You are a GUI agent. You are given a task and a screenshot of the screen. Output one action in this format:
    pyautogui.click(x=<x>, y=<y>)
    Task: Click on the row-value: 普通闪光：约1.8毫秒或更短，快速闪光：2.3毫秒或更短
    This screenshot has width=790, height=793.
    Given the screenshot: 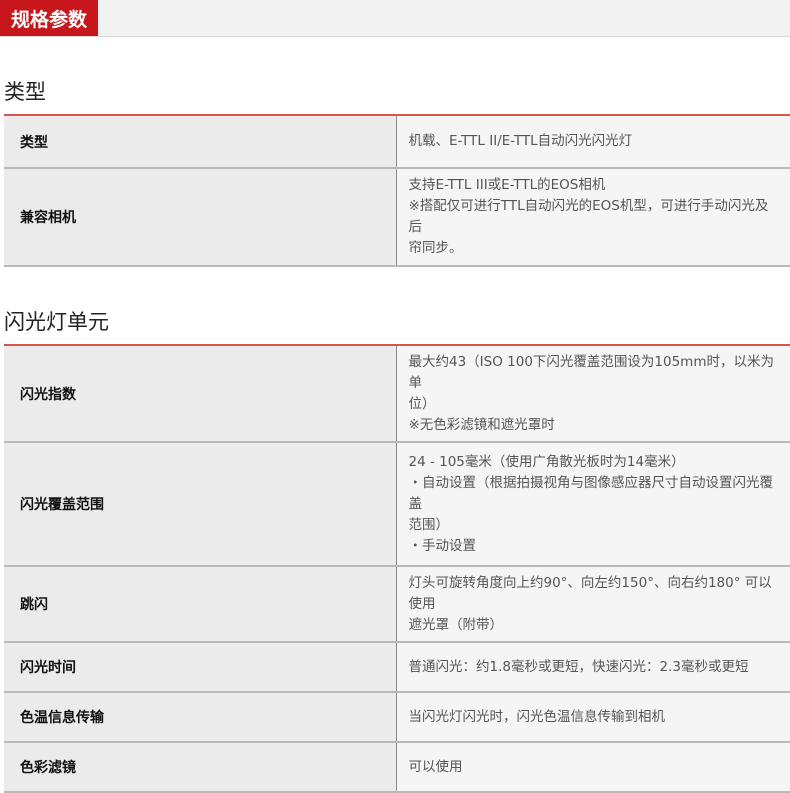 What is the action you would take?
    pyautogui.click(x=593, y=667)
    